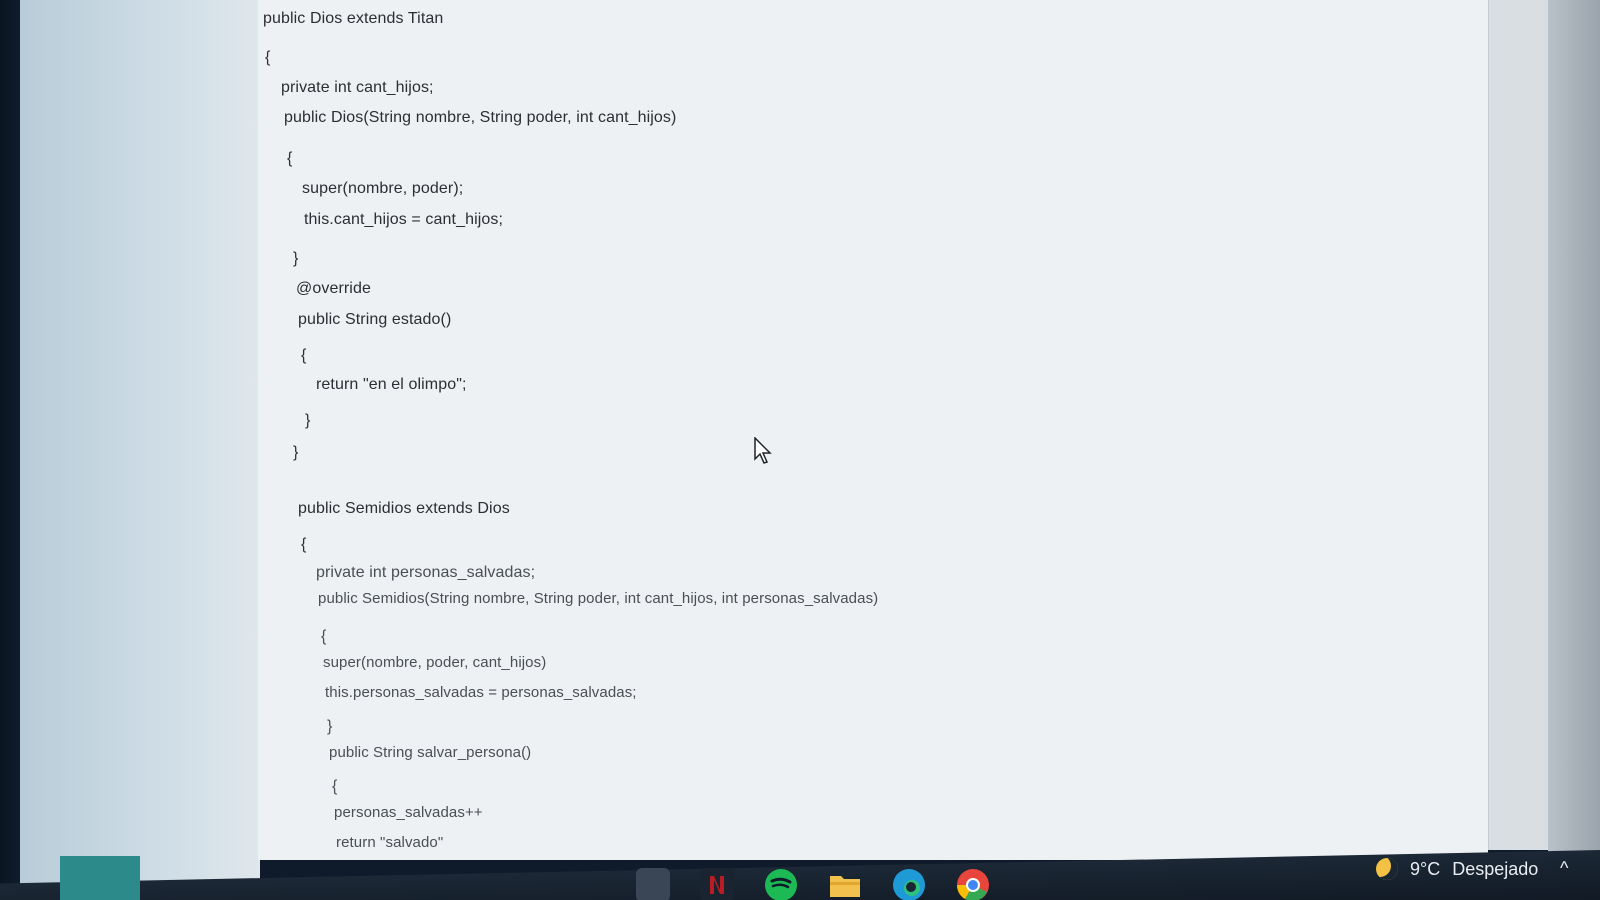 The image size is (1600, 900). I want to click on code-line: public Dios extends Titan, so click(353, 18).